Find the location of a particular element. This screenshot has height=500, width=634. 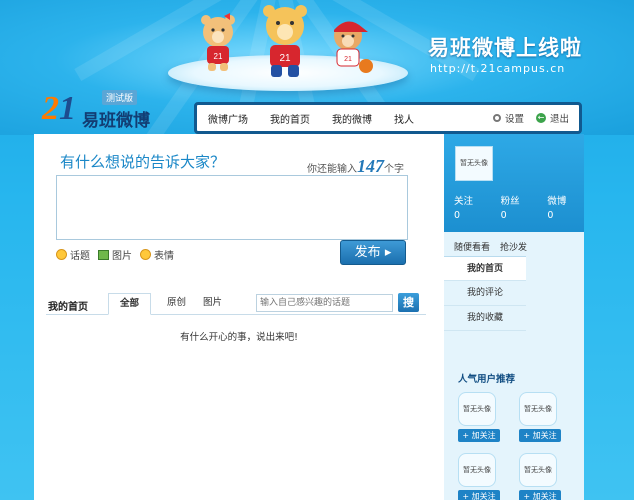

banner-headline: 易班微博上线啦 is located at coordinates (505, 48).